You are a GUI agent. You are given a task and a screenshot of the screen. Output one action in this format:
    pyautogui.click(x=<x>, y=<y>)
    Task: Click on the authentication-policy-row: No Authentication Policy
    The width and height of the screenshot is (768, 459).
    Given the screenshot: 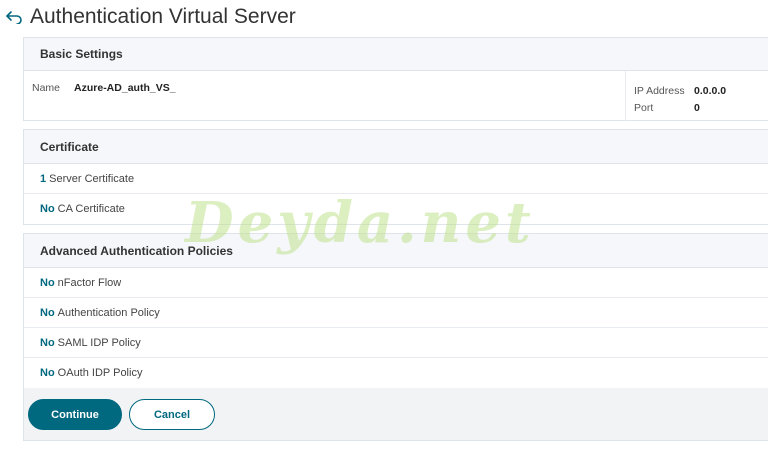 What is the action you would take?
    pyautogui.click(x=396, y=313)
    